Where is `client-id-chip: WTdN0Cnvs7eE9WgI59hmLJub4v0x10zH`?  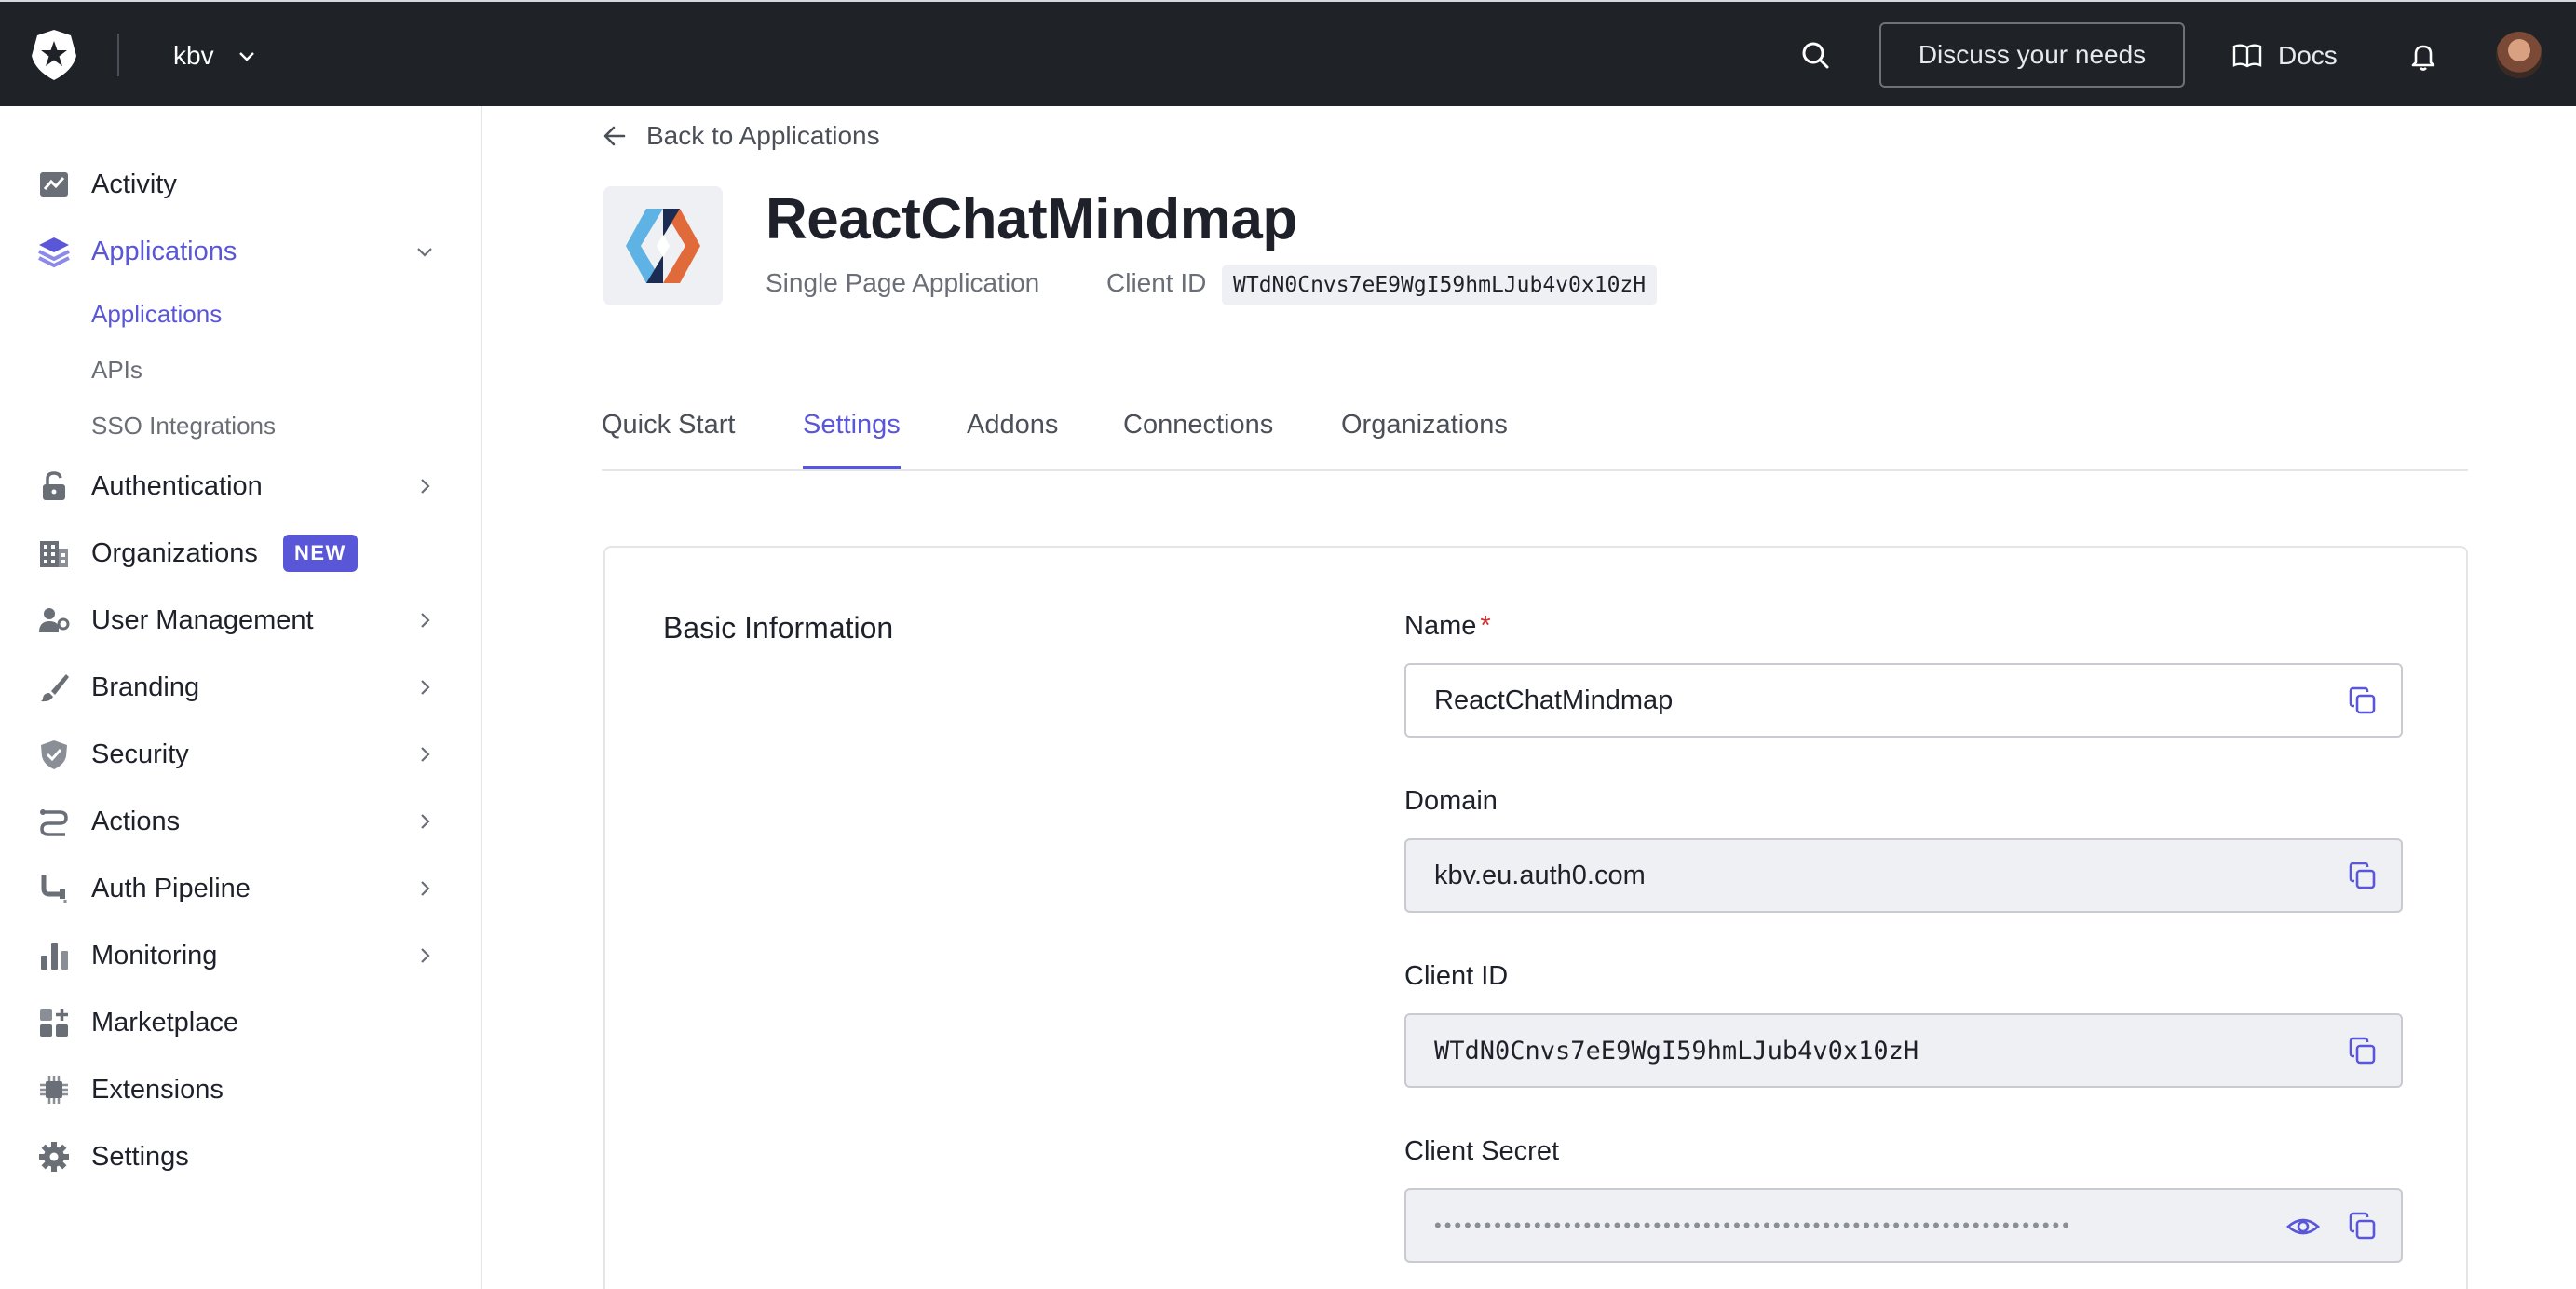 client-id-chip: WTdN0Cnvs7eE9WgI59hmLJub4v0x10zH is located at coordinates (1440, 285).